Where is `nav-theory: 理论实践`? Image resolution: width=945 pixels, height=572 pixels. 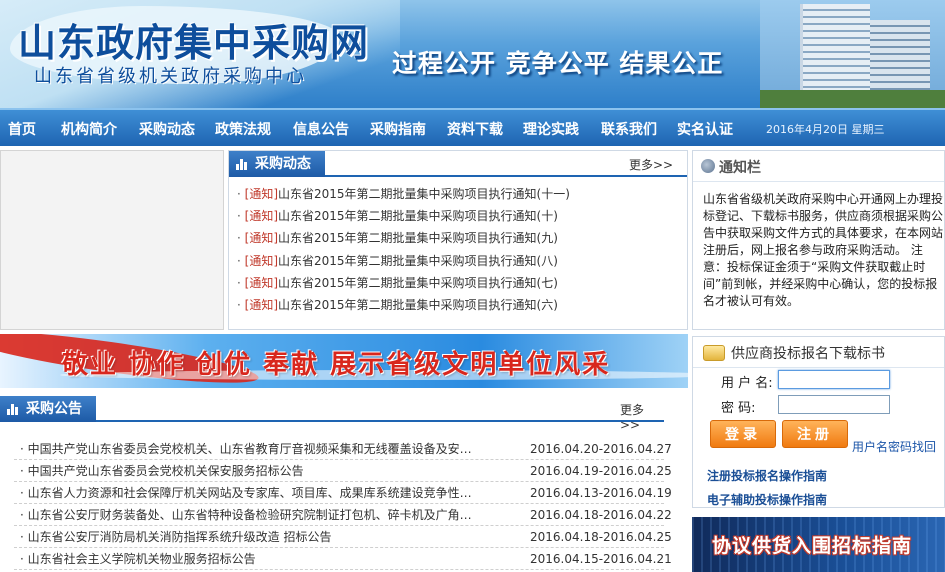
nav-theory: 理论实践 is located at coordinates (551, 129).